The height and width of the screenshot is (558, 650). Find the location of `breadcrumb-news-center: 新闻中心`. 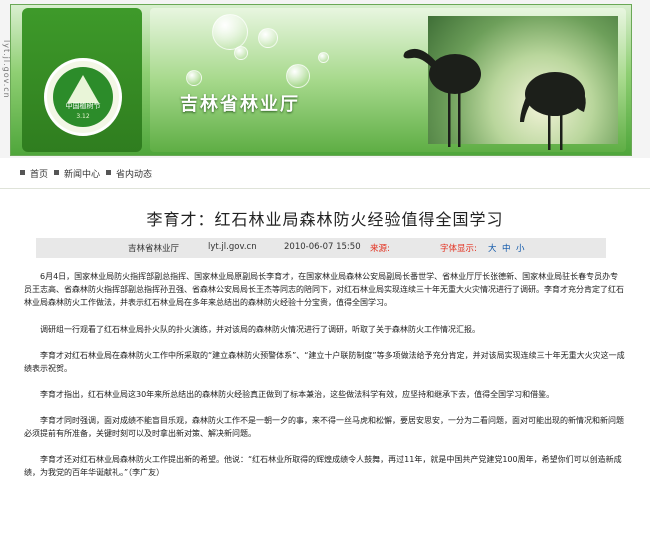

breadcrumb-news-center: 新闻中心 is located at coordinates (82, 173).